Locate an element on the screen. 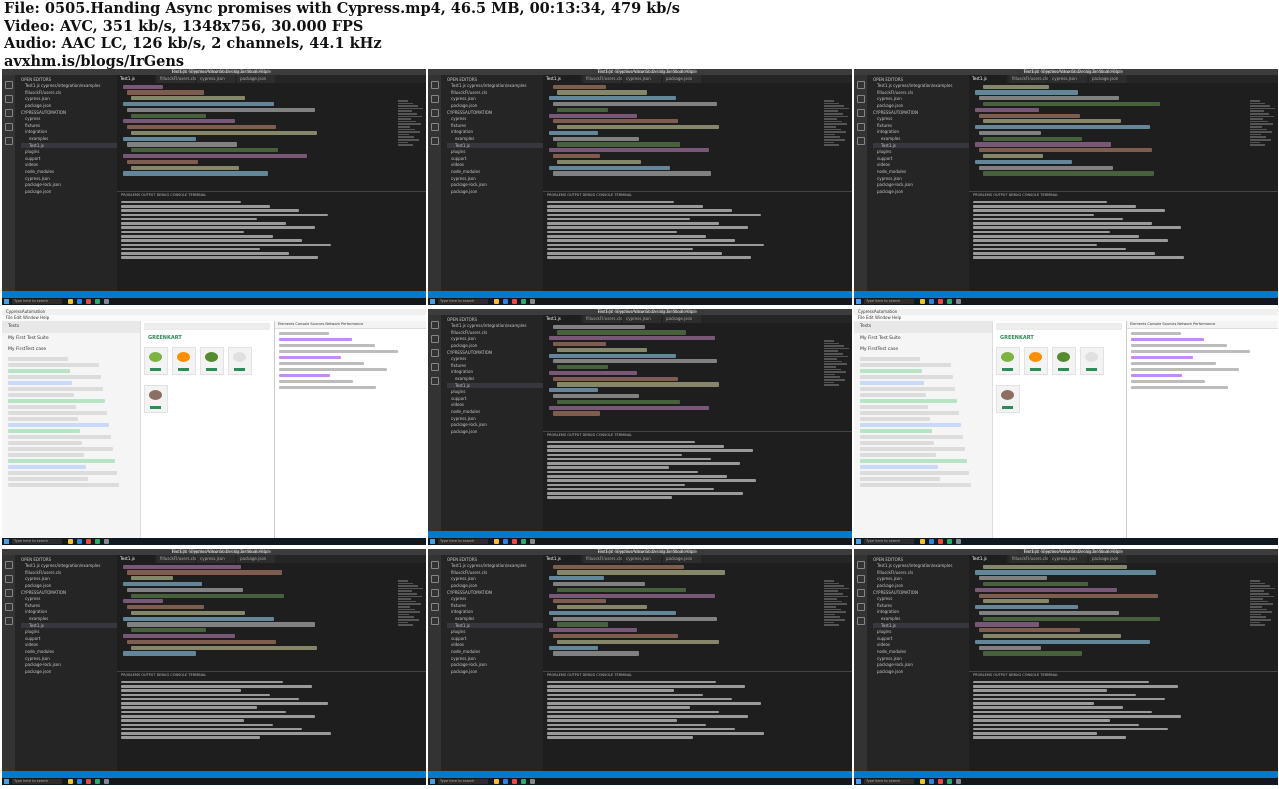 This screenshot has height=789, width=1279. debug-icon is located at coordinates (8, 607).